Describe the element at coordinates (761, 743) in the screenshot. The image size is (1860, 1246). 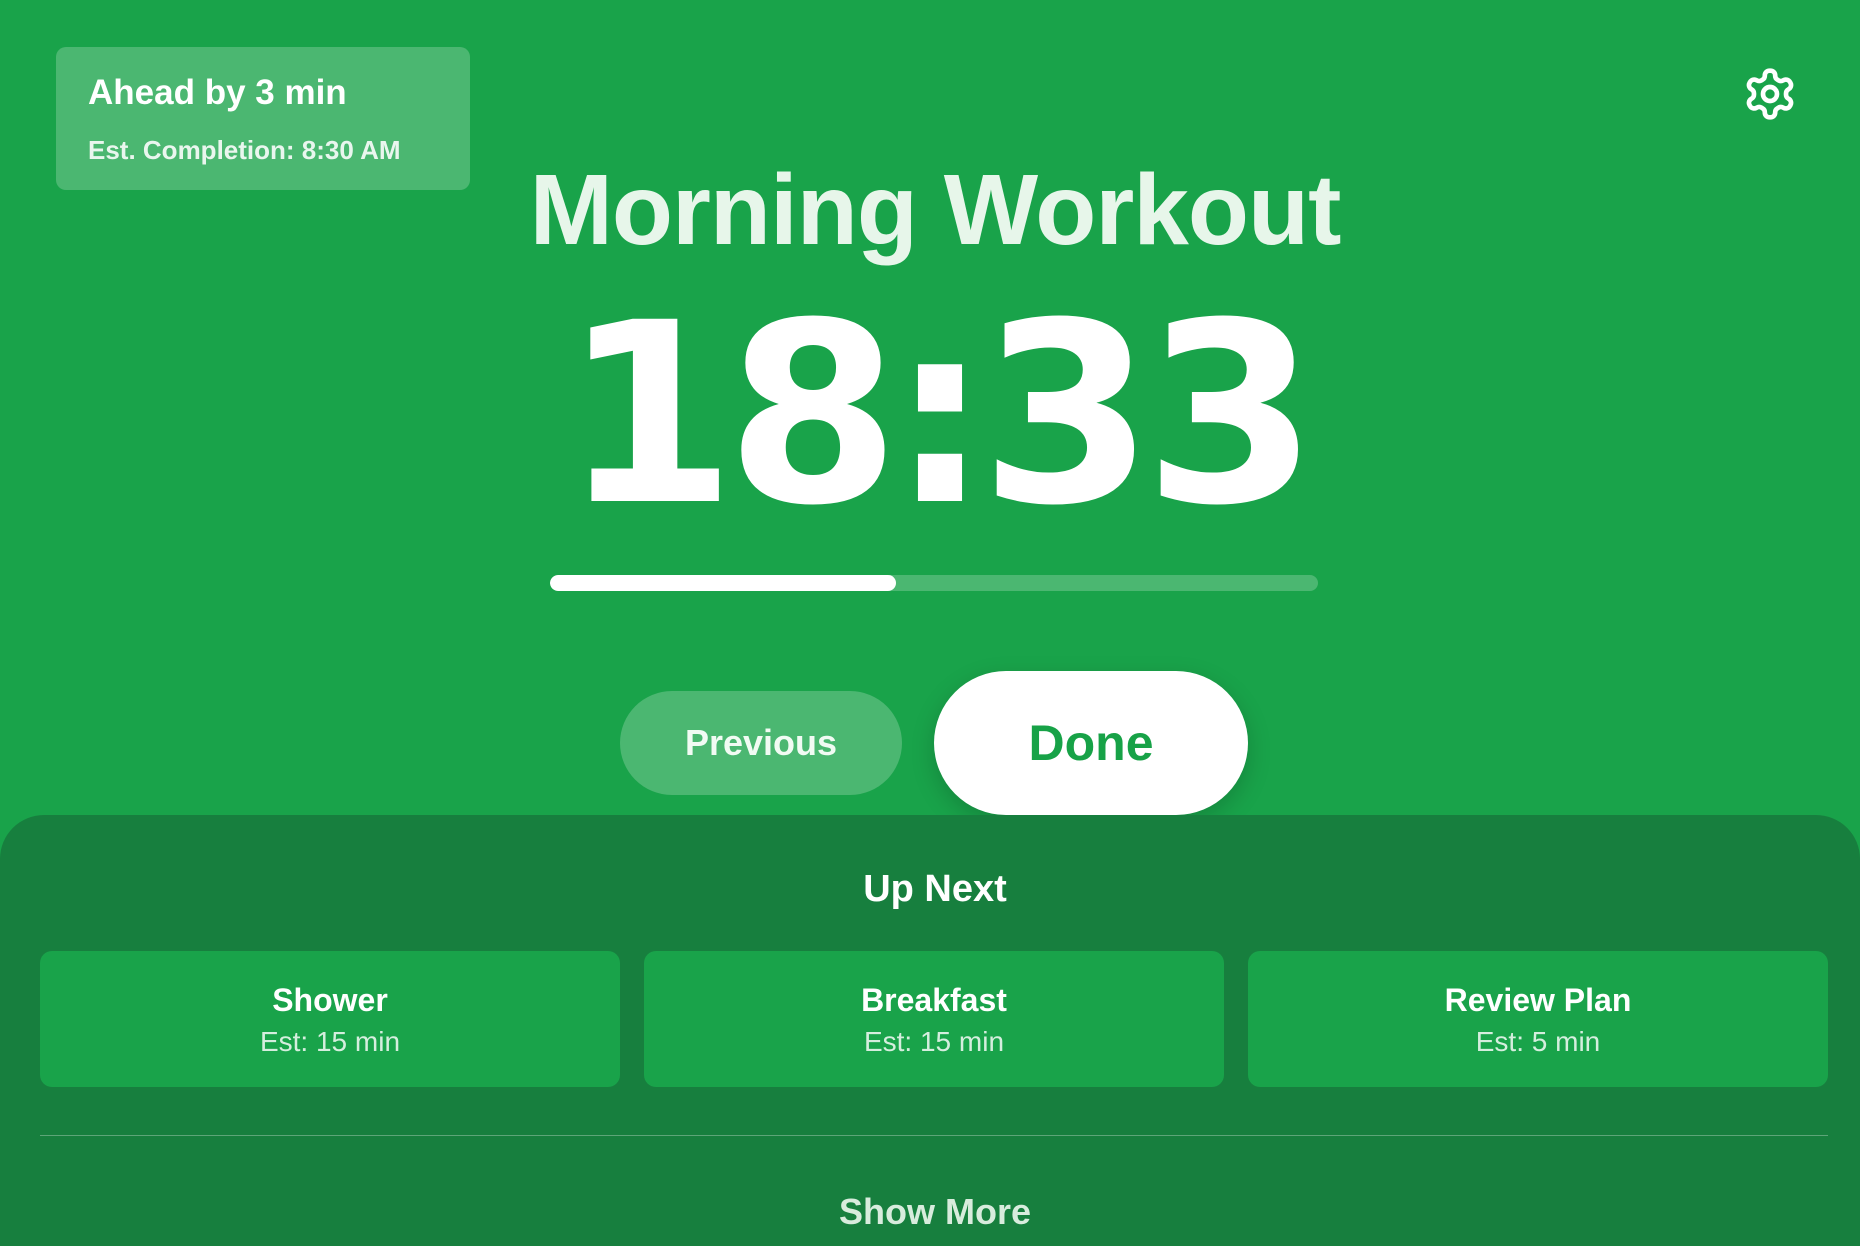
I see `previous-button: Previous` at that location.